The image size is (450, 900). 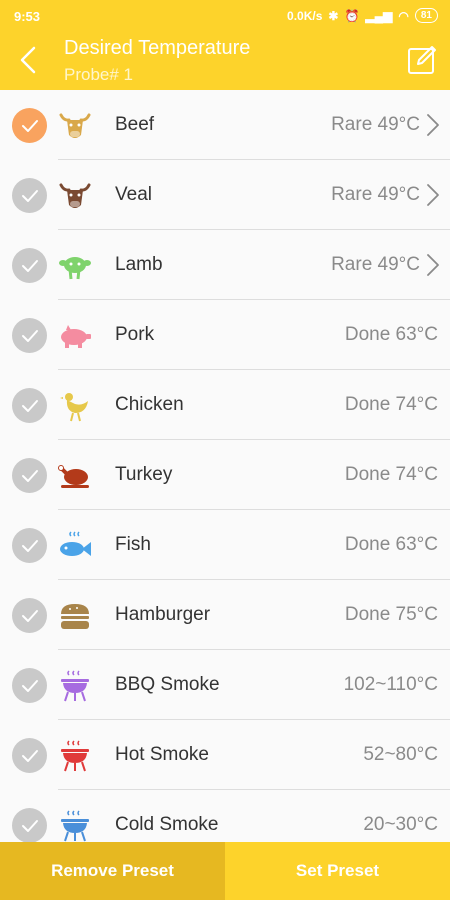 What do you see at coordinates (149, 404) in the screenshot?
I see `item-name: Chicken` at bounding box center [149, 404].